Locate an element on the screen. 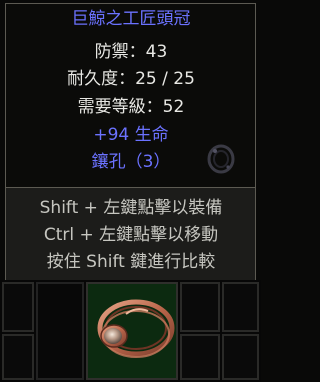 This screenshot has height=382, width=320. durability-stat: 耐久度：25 / 25 is located at coordinates (131, 79).